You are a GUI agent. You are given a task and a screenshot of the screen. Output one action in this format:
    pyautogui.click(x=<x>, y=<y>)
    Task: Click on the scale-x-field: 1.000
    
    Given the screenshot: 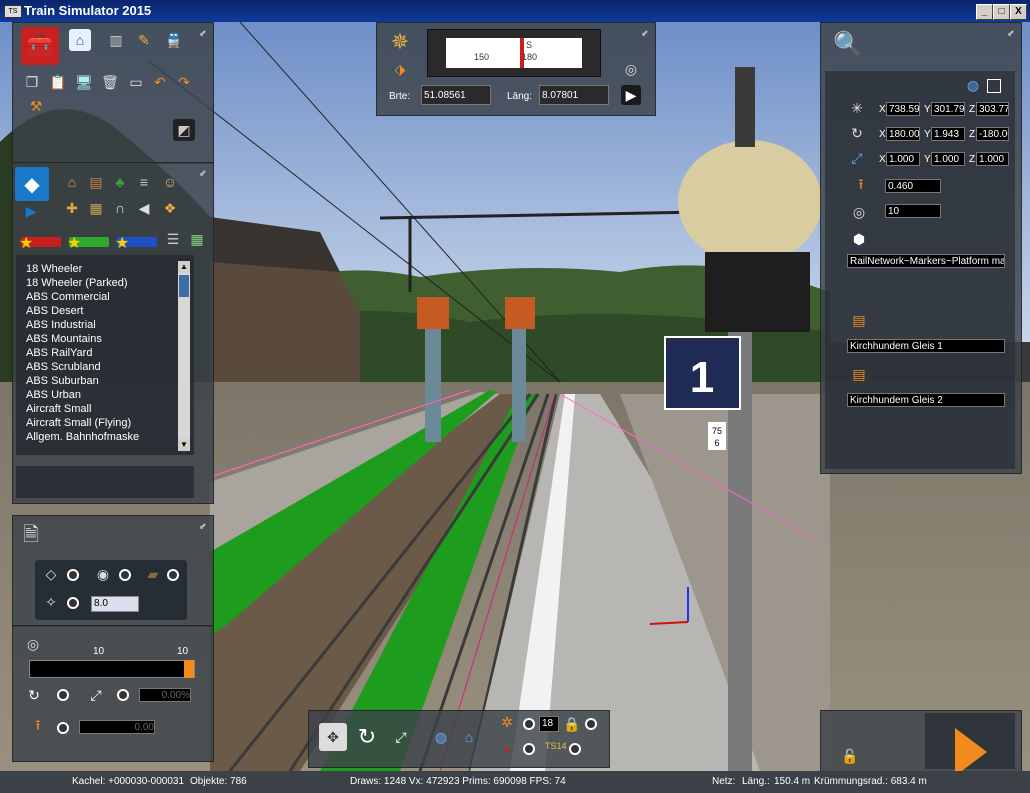 What is the action you would take?
    pyautogui.click(x=903, y=159)
    